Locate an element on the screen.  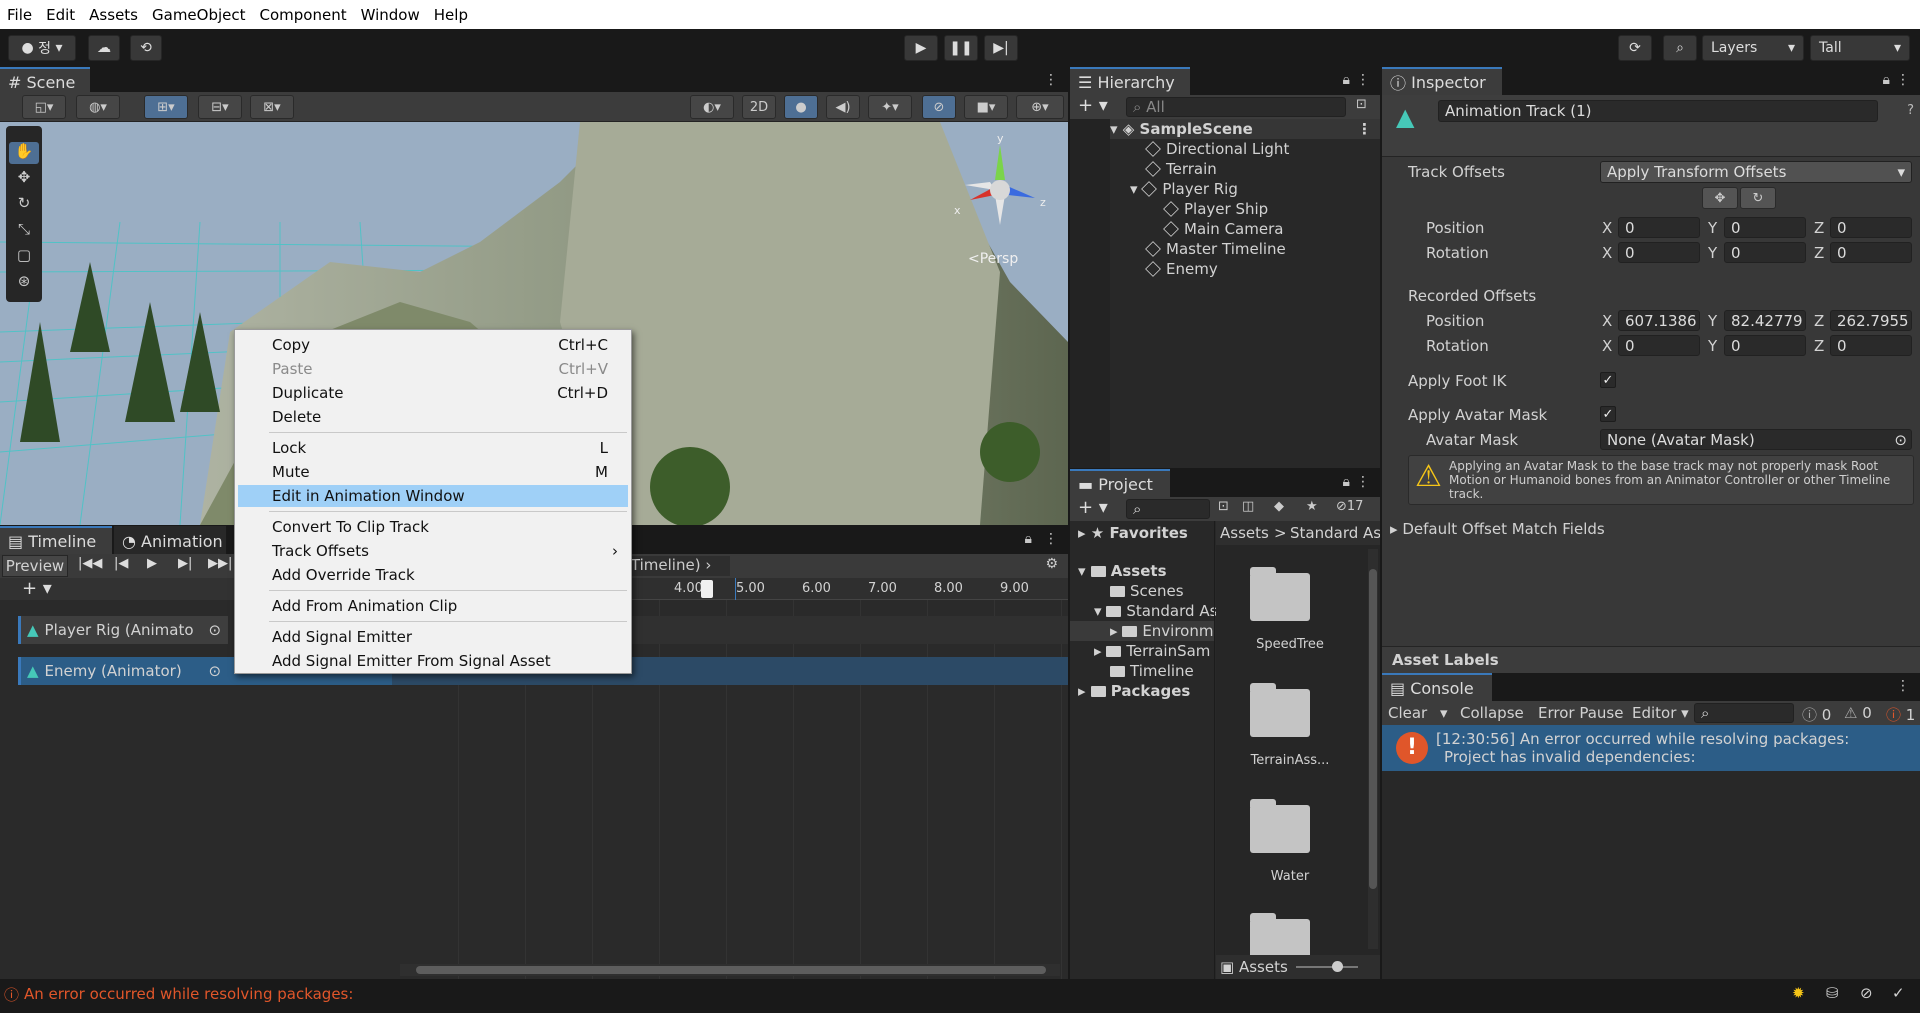
tab-project: ▬ Project is located at coordinates (1120, 483).